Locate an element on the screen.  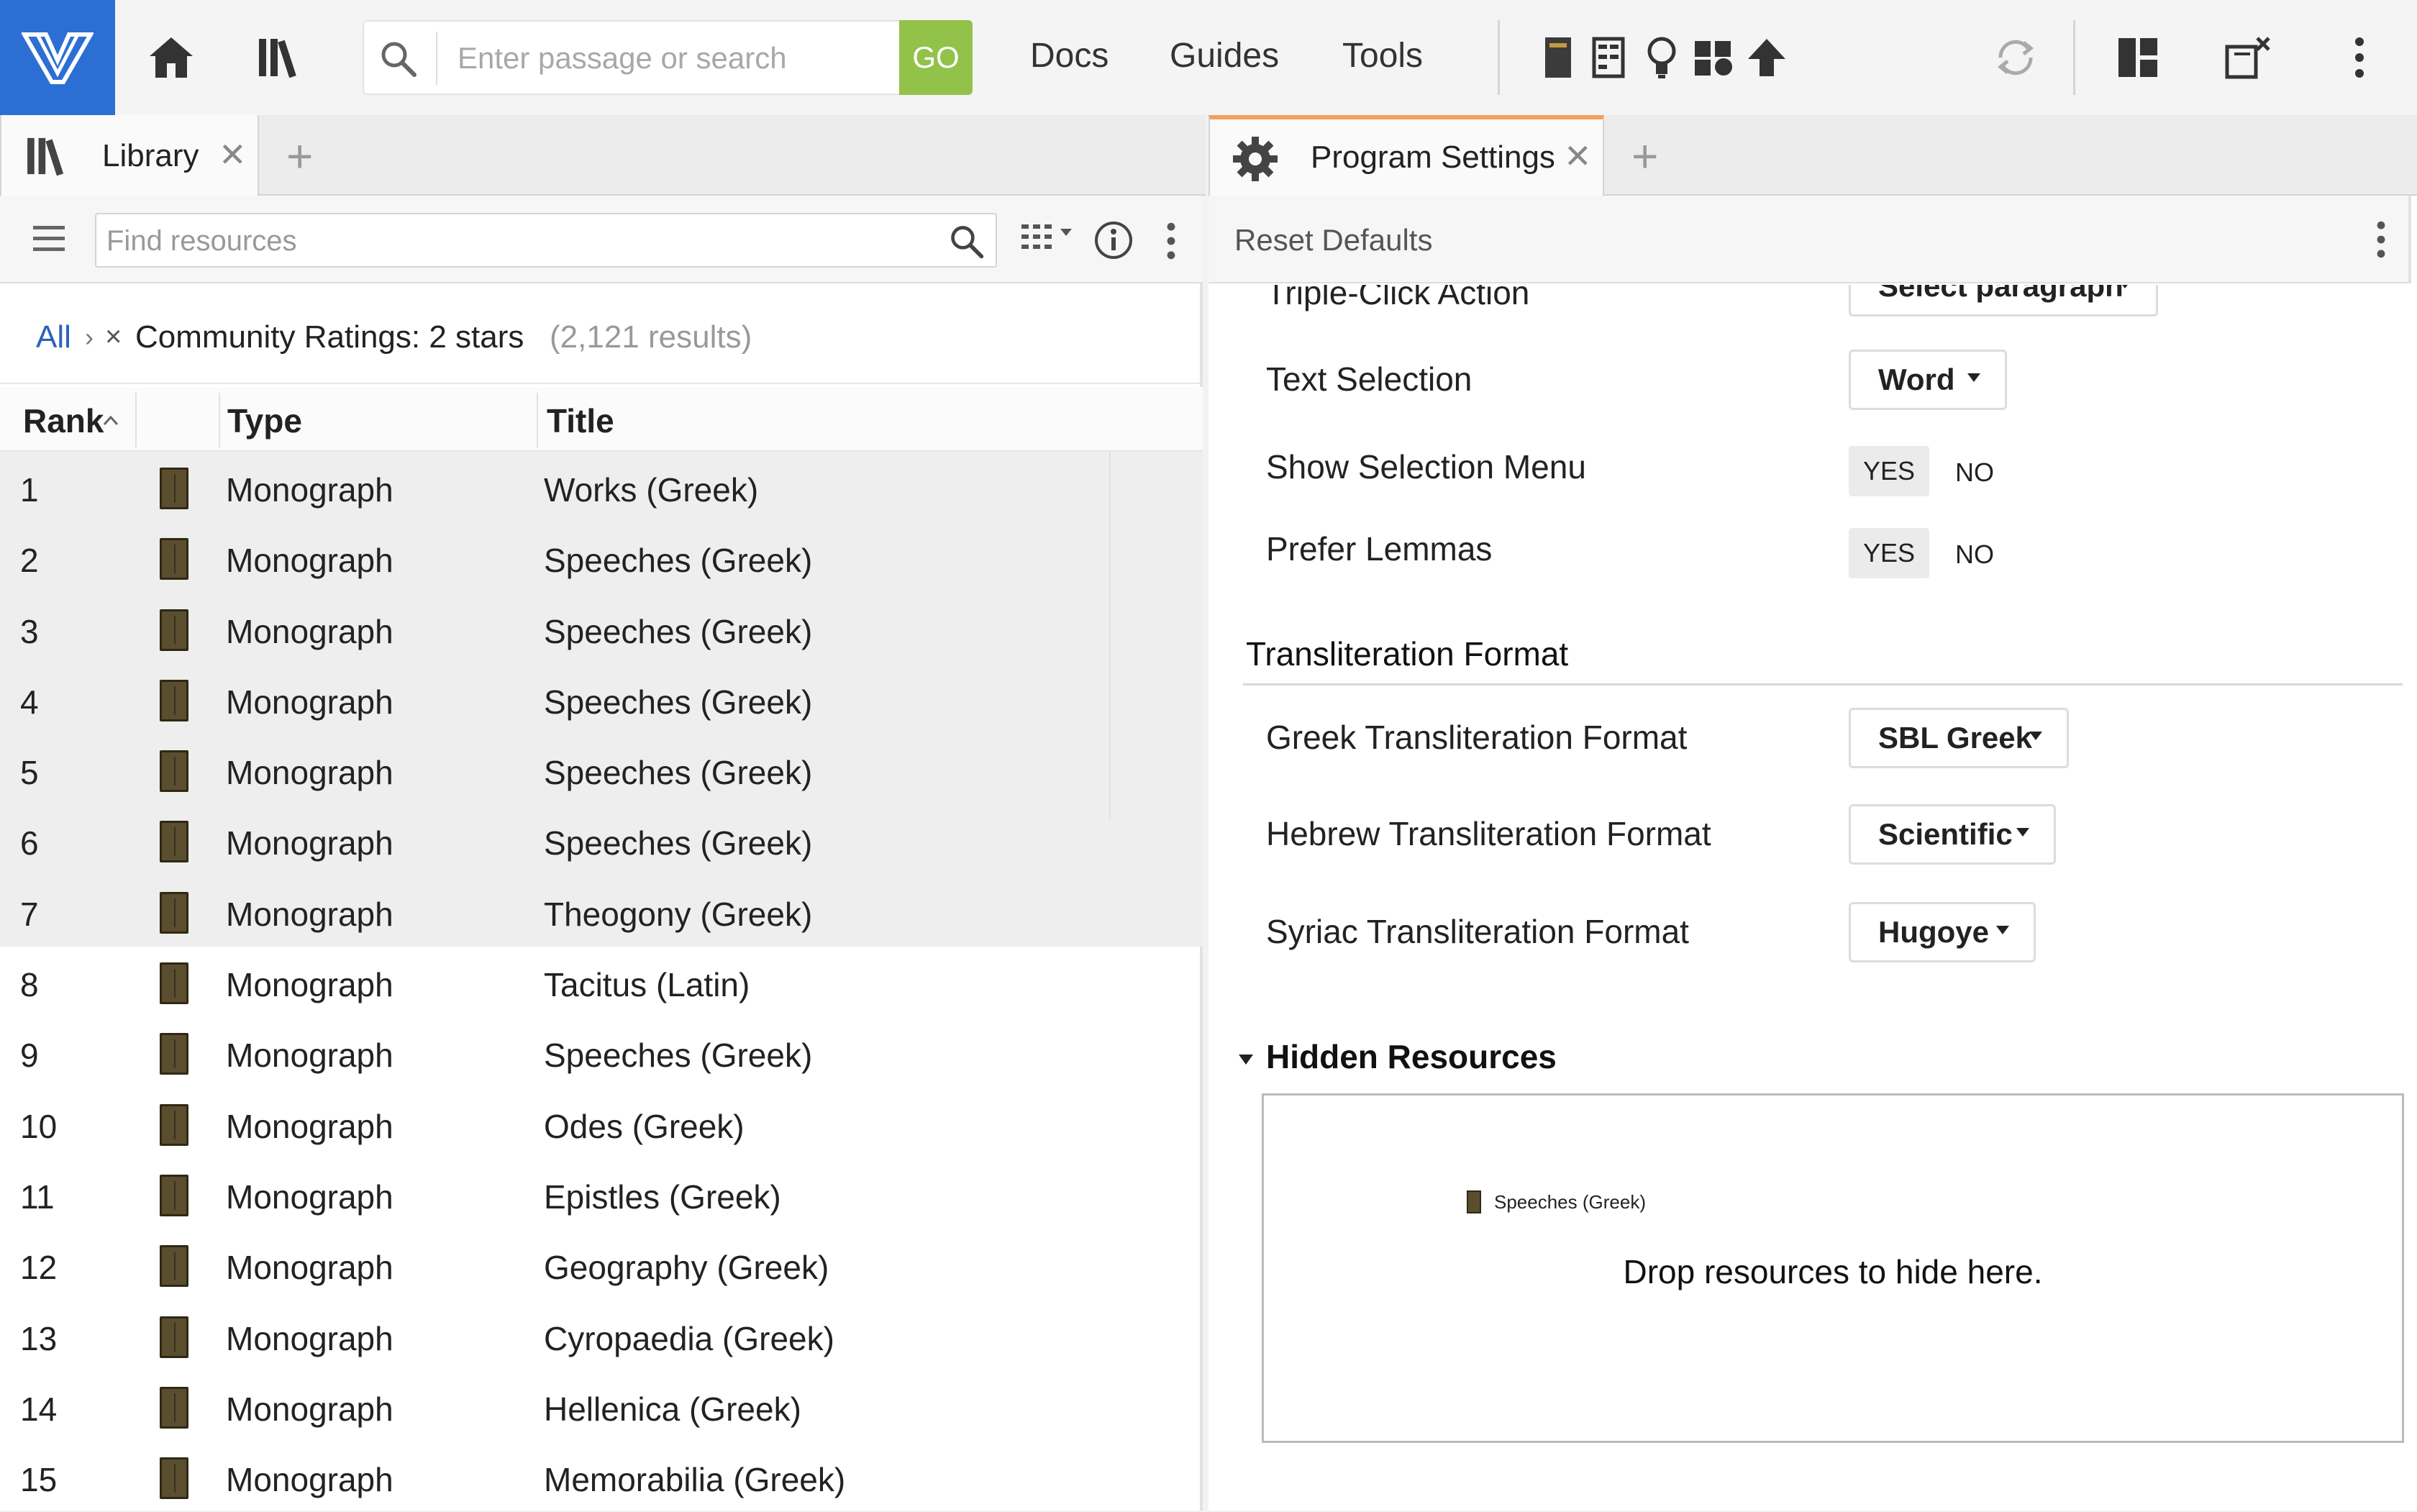
syriac-transliteration-label: Syriac Transliteration Format is located at coordinates (1477, 931).